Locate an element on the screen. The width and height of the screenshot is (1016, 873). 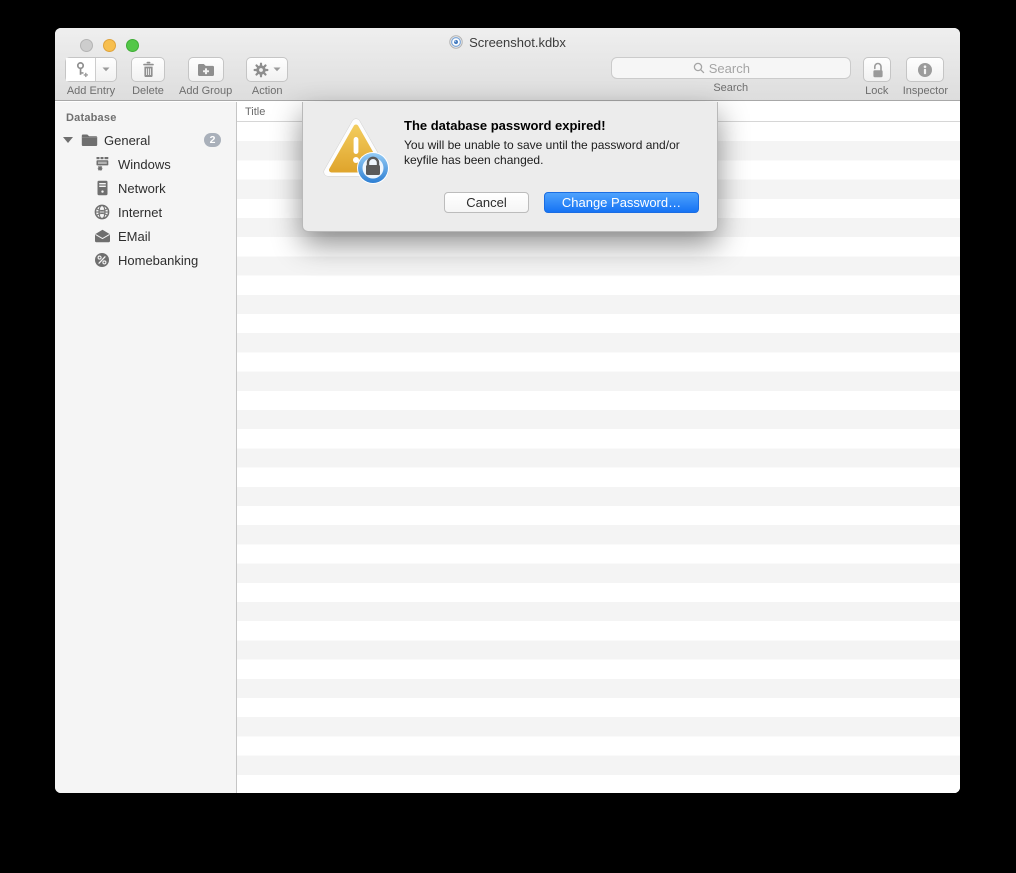
action-label: Action is located at coordinates (267, 91).